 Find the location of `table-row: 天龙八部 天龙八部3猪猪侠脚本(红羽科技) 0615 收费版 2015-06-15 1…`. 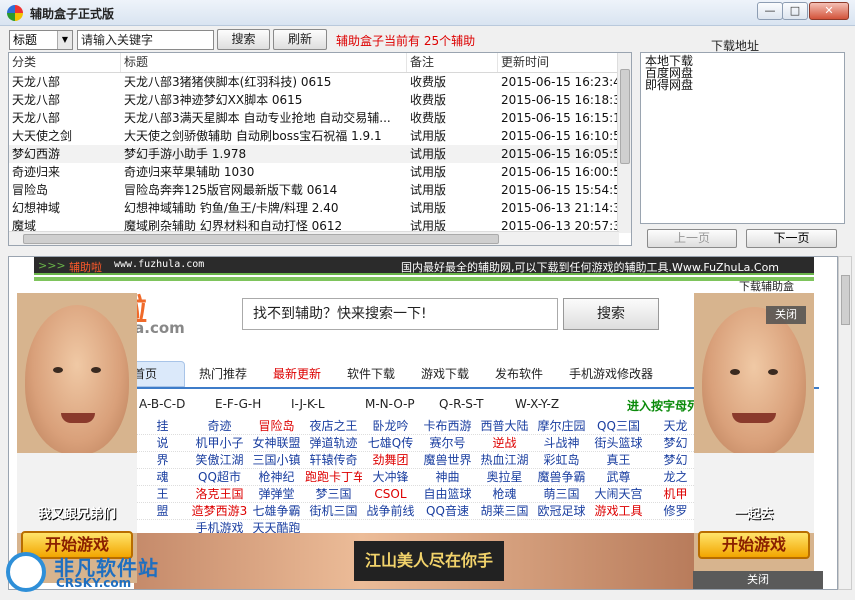

table-row: 天龙八部 天龙八部3猪猪侠脚本(红羽科技) 0615 收费版 2015-06-15 1… is located at coordinates (320, 82).